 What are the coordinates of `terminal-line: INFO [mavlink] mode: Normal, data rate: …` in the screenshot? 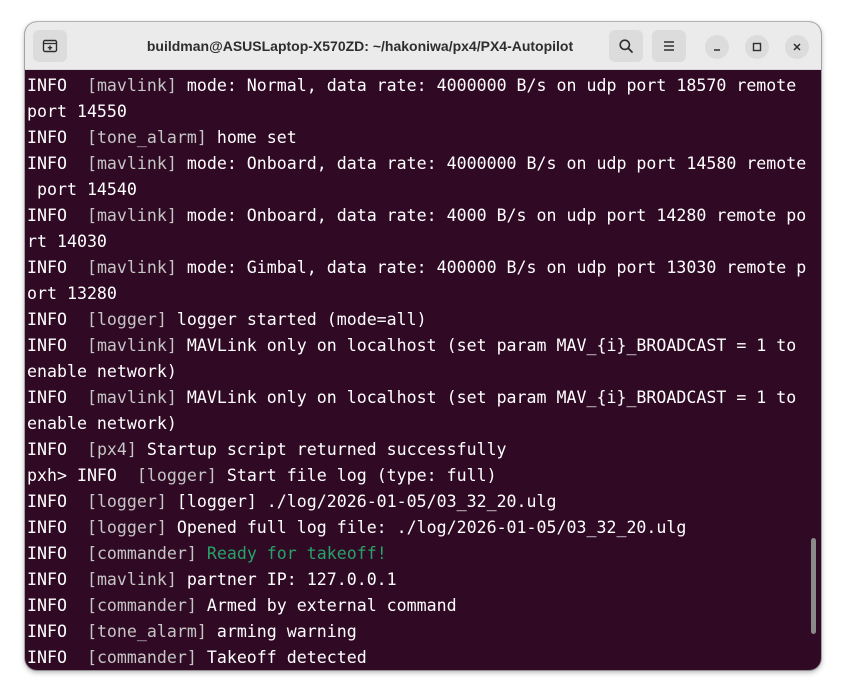 It's located at (411, 86).